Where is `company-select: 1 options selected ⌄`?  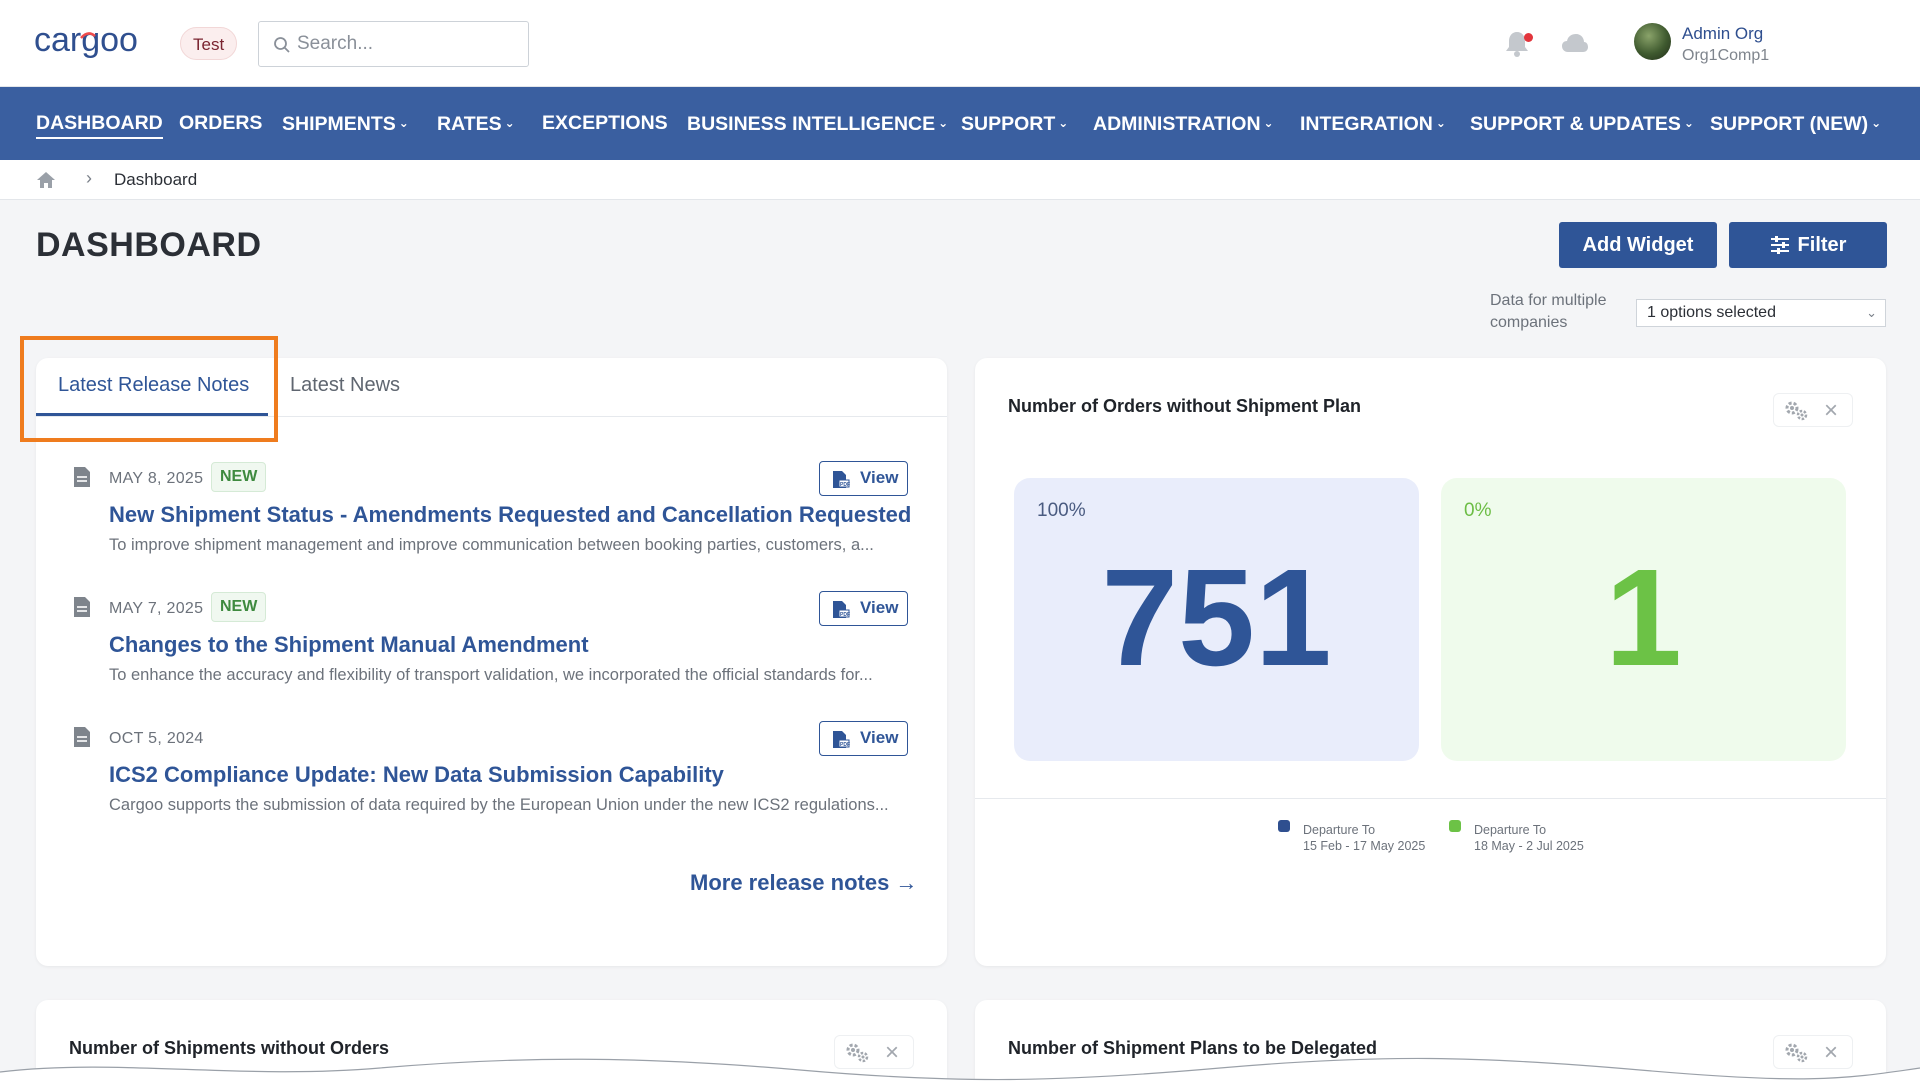 company-select: 1 options selected ⌄ is located at coordinates (1761, 313).